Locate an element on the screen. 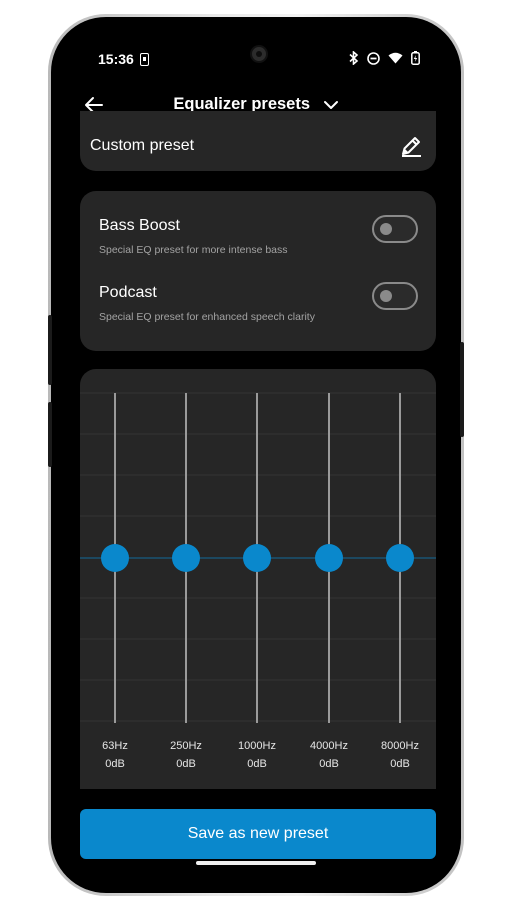 The width and height of the screenshot is (512, 910). band-frequency-label: 4000Hz is located at coordinates (329, 746).